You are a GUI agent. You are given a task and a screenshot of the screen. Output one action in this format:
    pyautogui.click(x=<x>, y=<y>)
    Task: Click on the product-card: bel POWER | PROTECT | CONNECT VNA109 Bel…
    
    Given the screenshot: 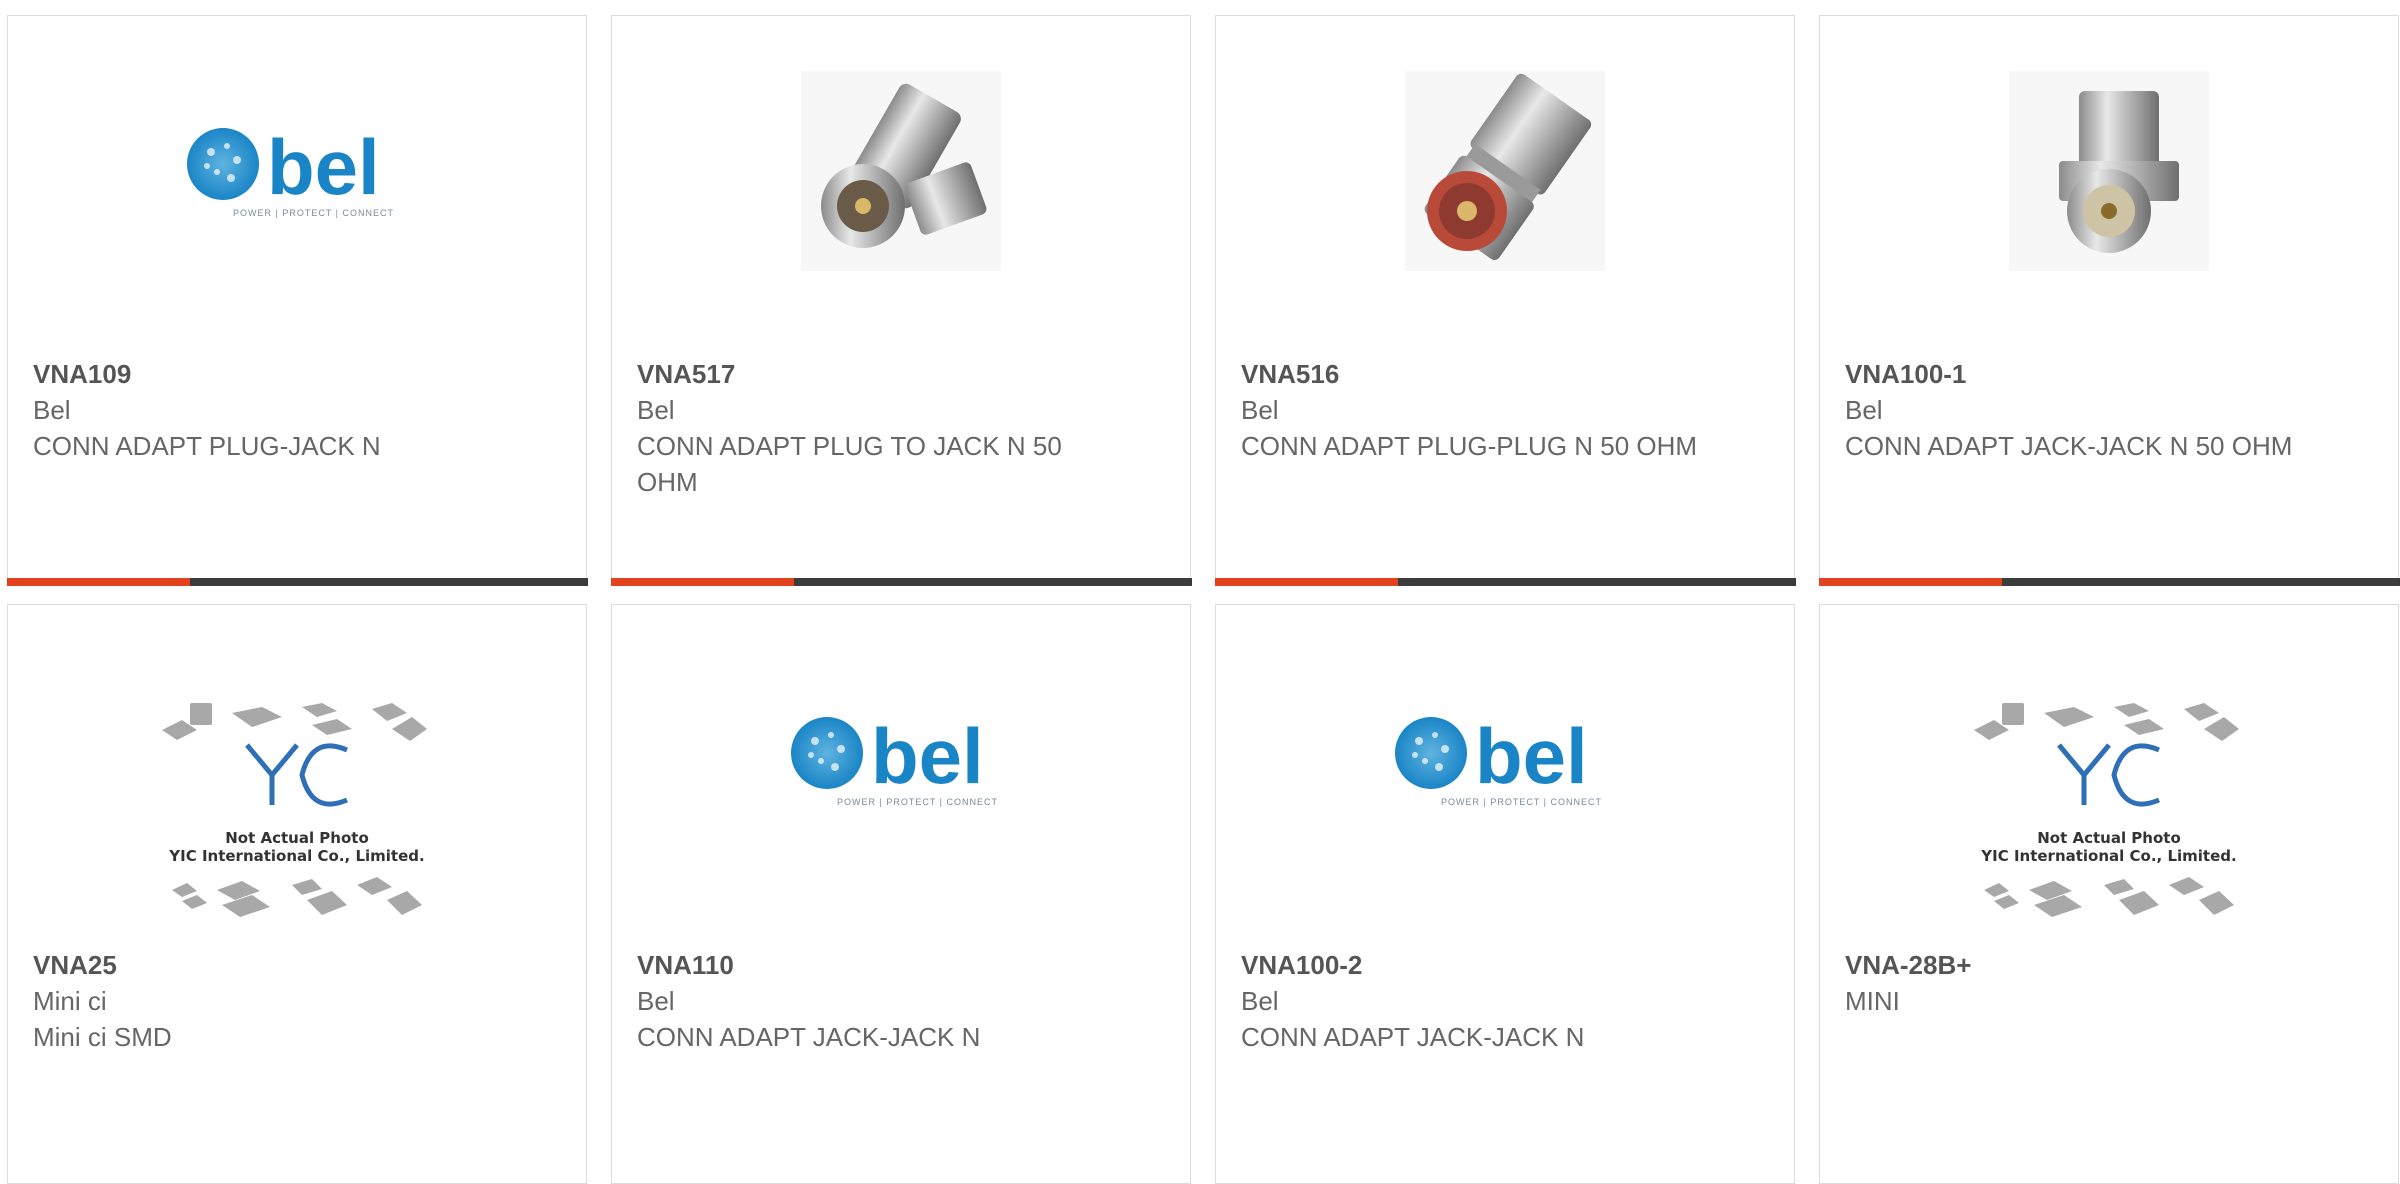 What is the action you would take?
    pyautogui.click(x=297, y=300)
    